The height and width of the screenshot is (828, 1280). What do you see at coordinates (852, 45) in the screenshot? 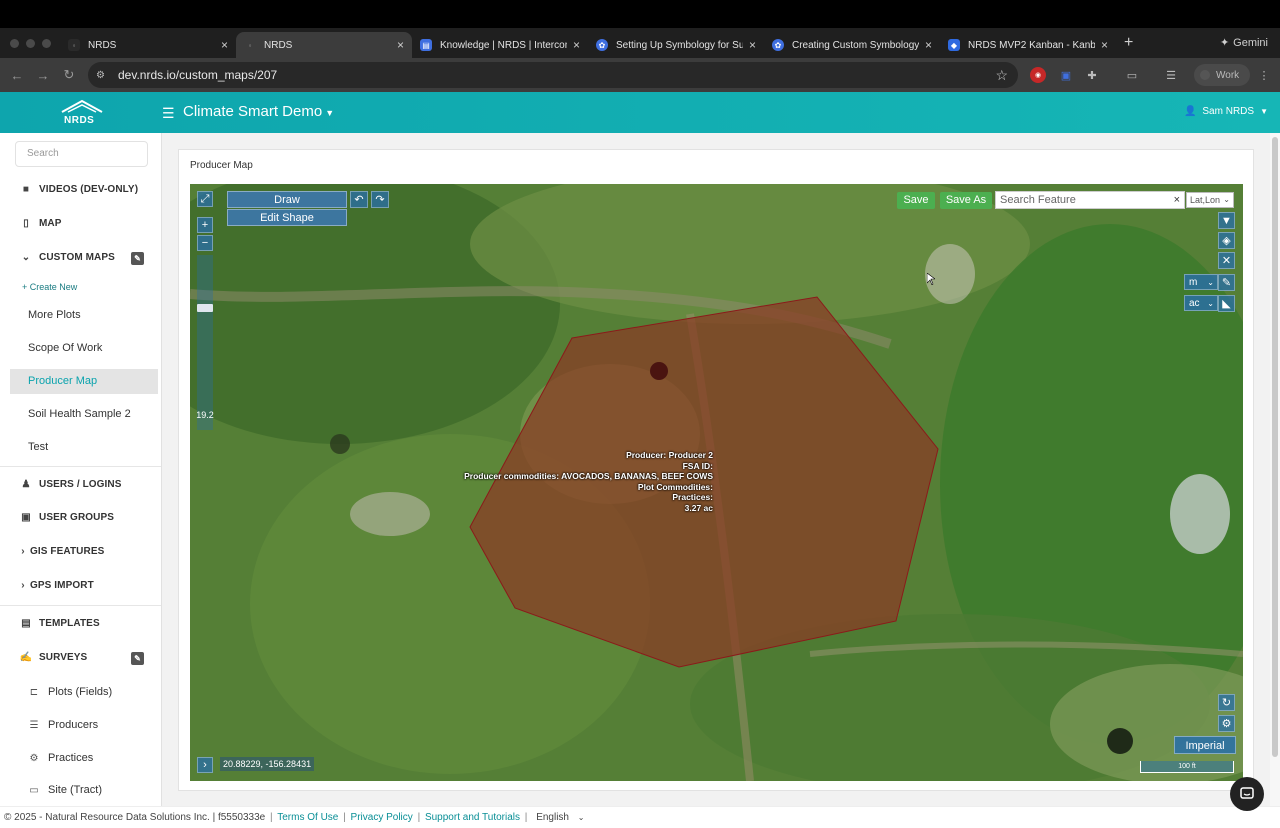
I see `browser-tab: ✿ Creating Custom Symbology ×` at bounding box center [852, 45].